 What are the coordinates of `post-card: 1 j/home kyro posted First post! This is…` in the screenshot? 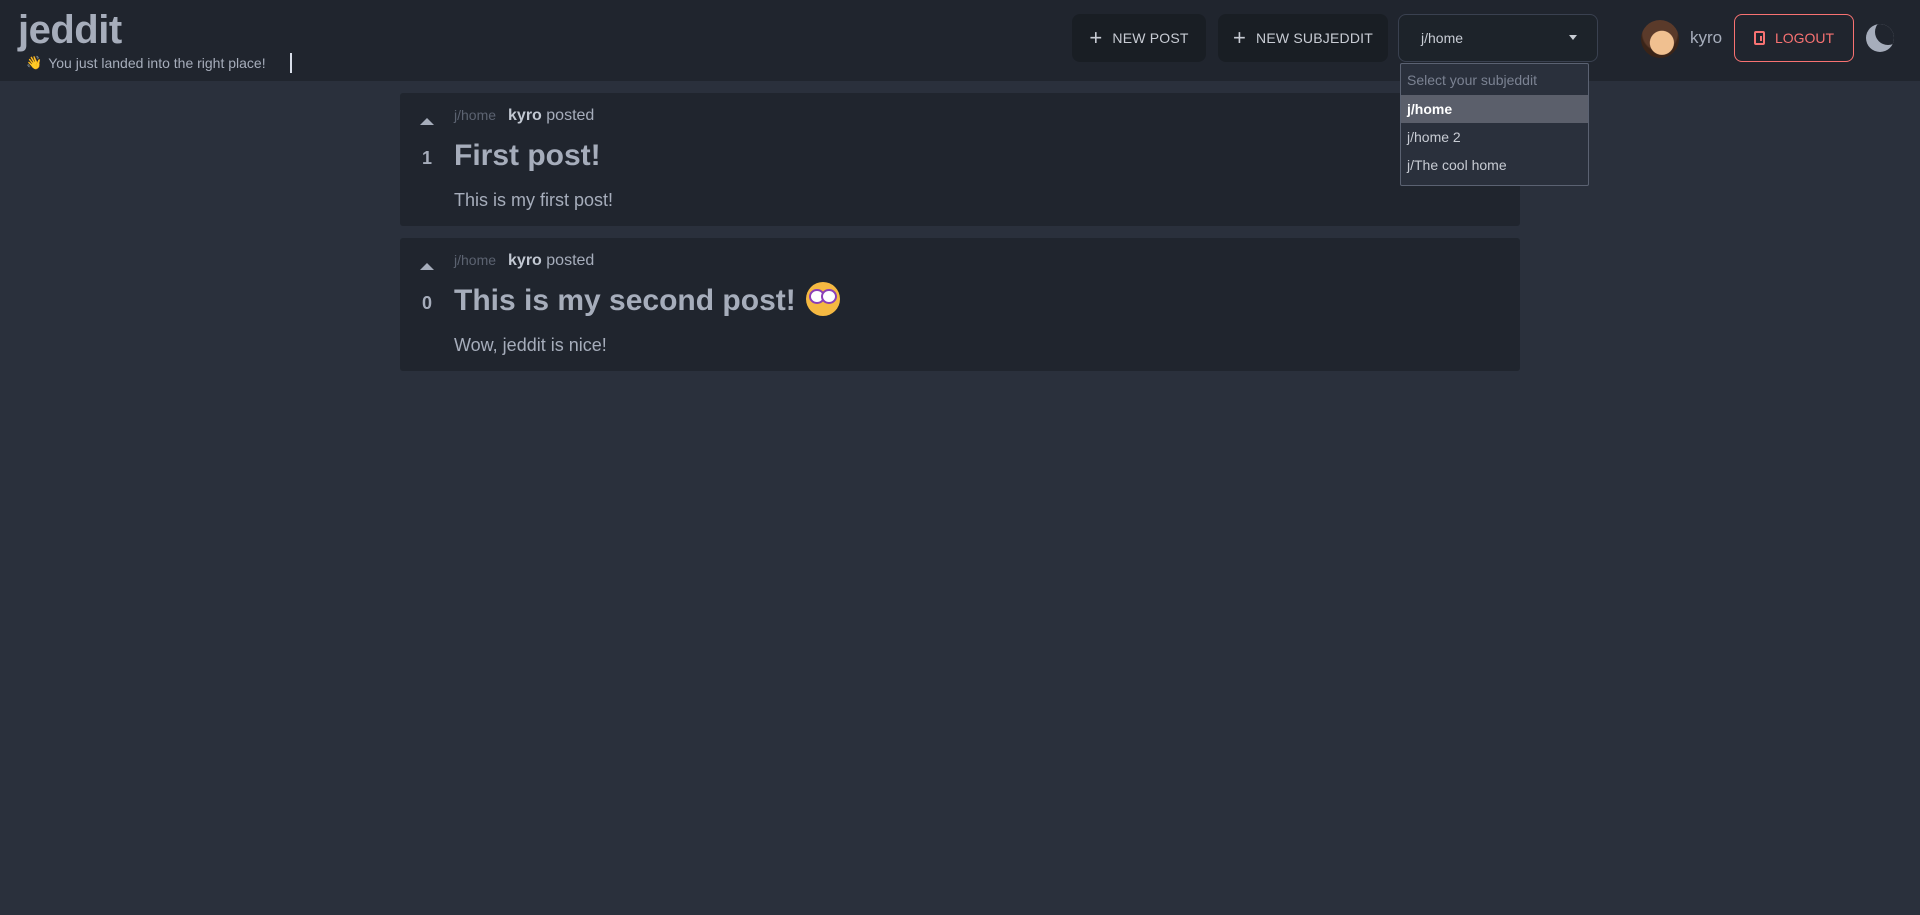 It's located at (960, 159).